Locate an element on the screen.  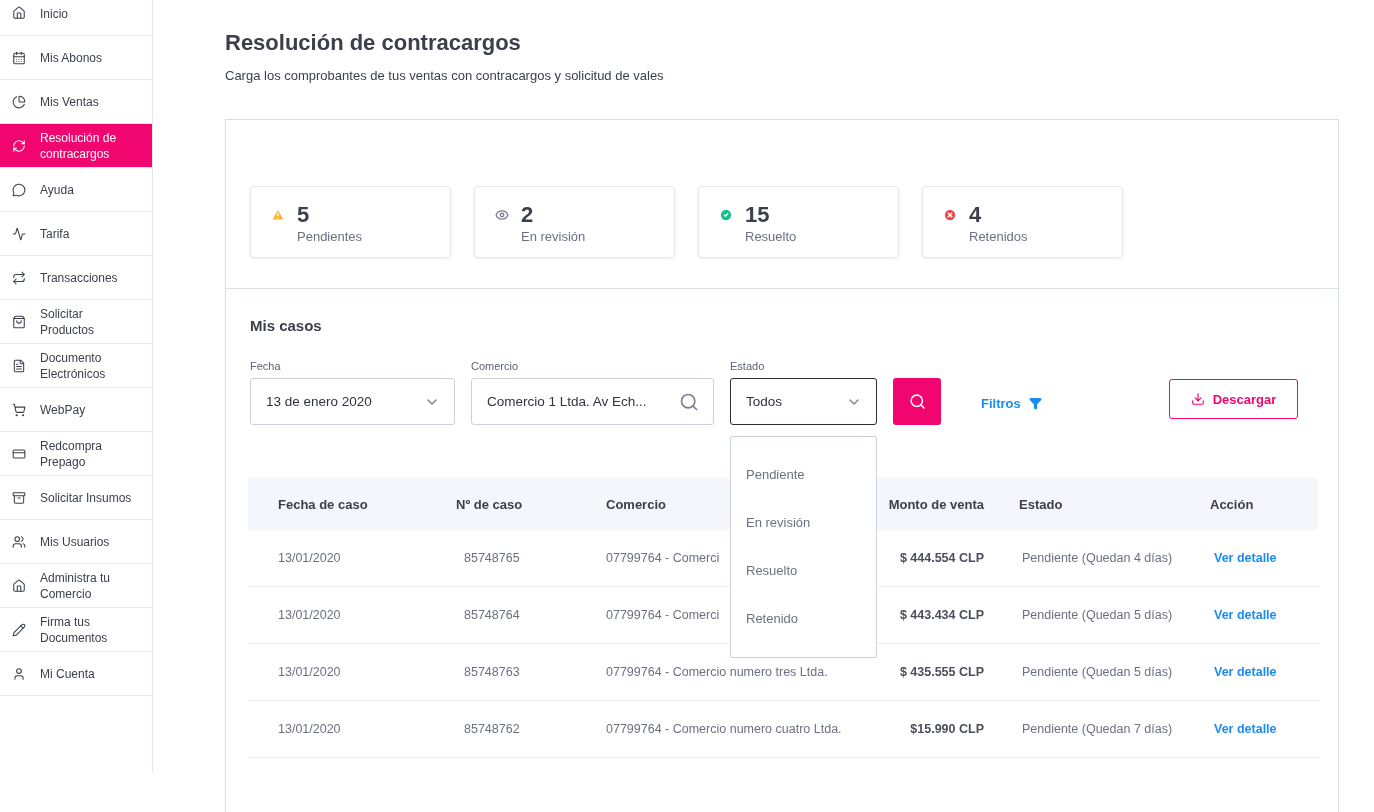
table-cell-text: 85748764 is located at coordinates (491, 615).